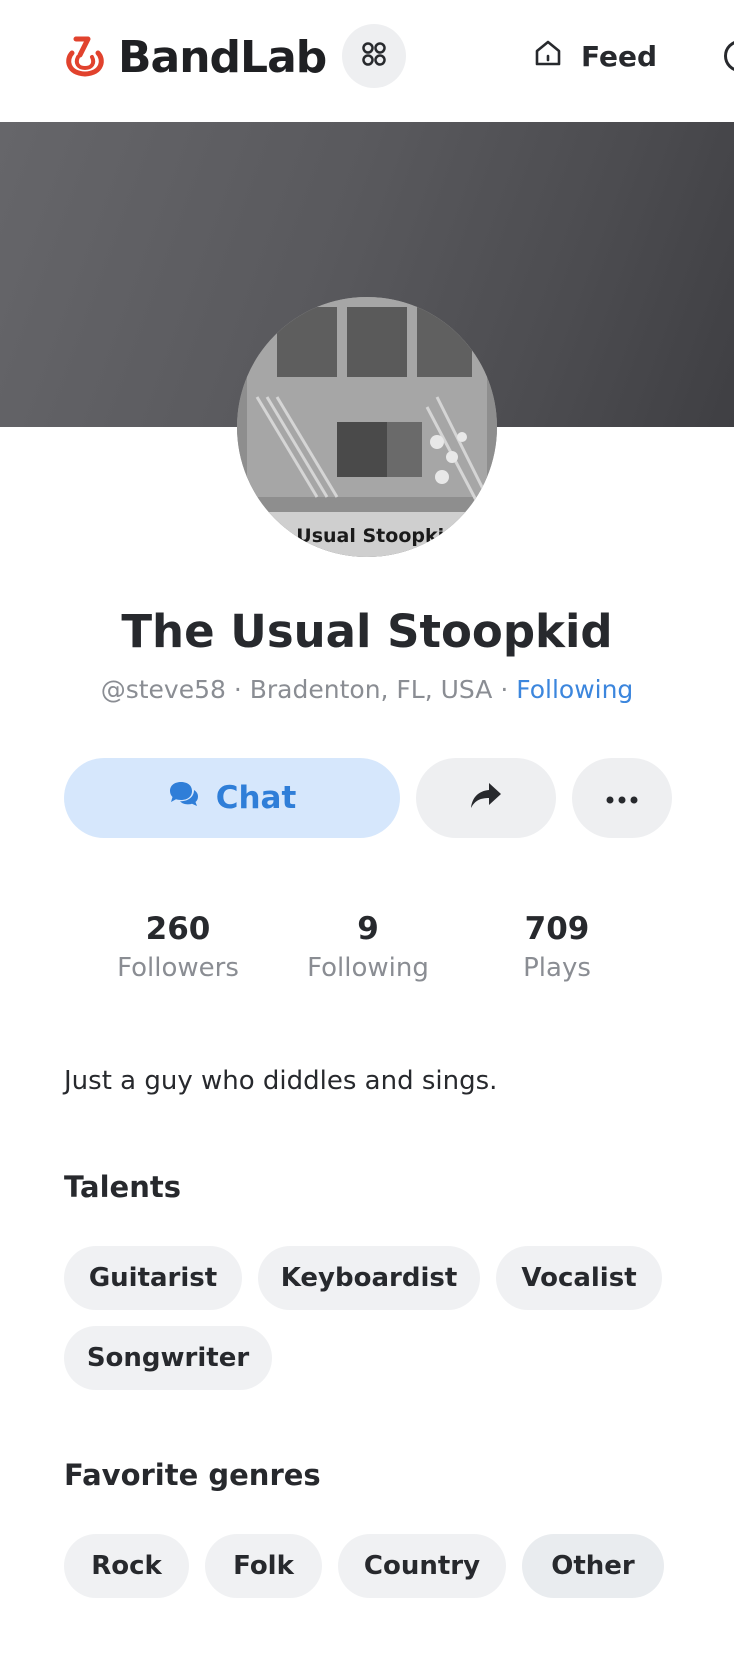 The height and width of the screenshot is (1676, 734). Describe the element at coordinates (548, 56) in the screenshot. I see `home-icon` at that location.